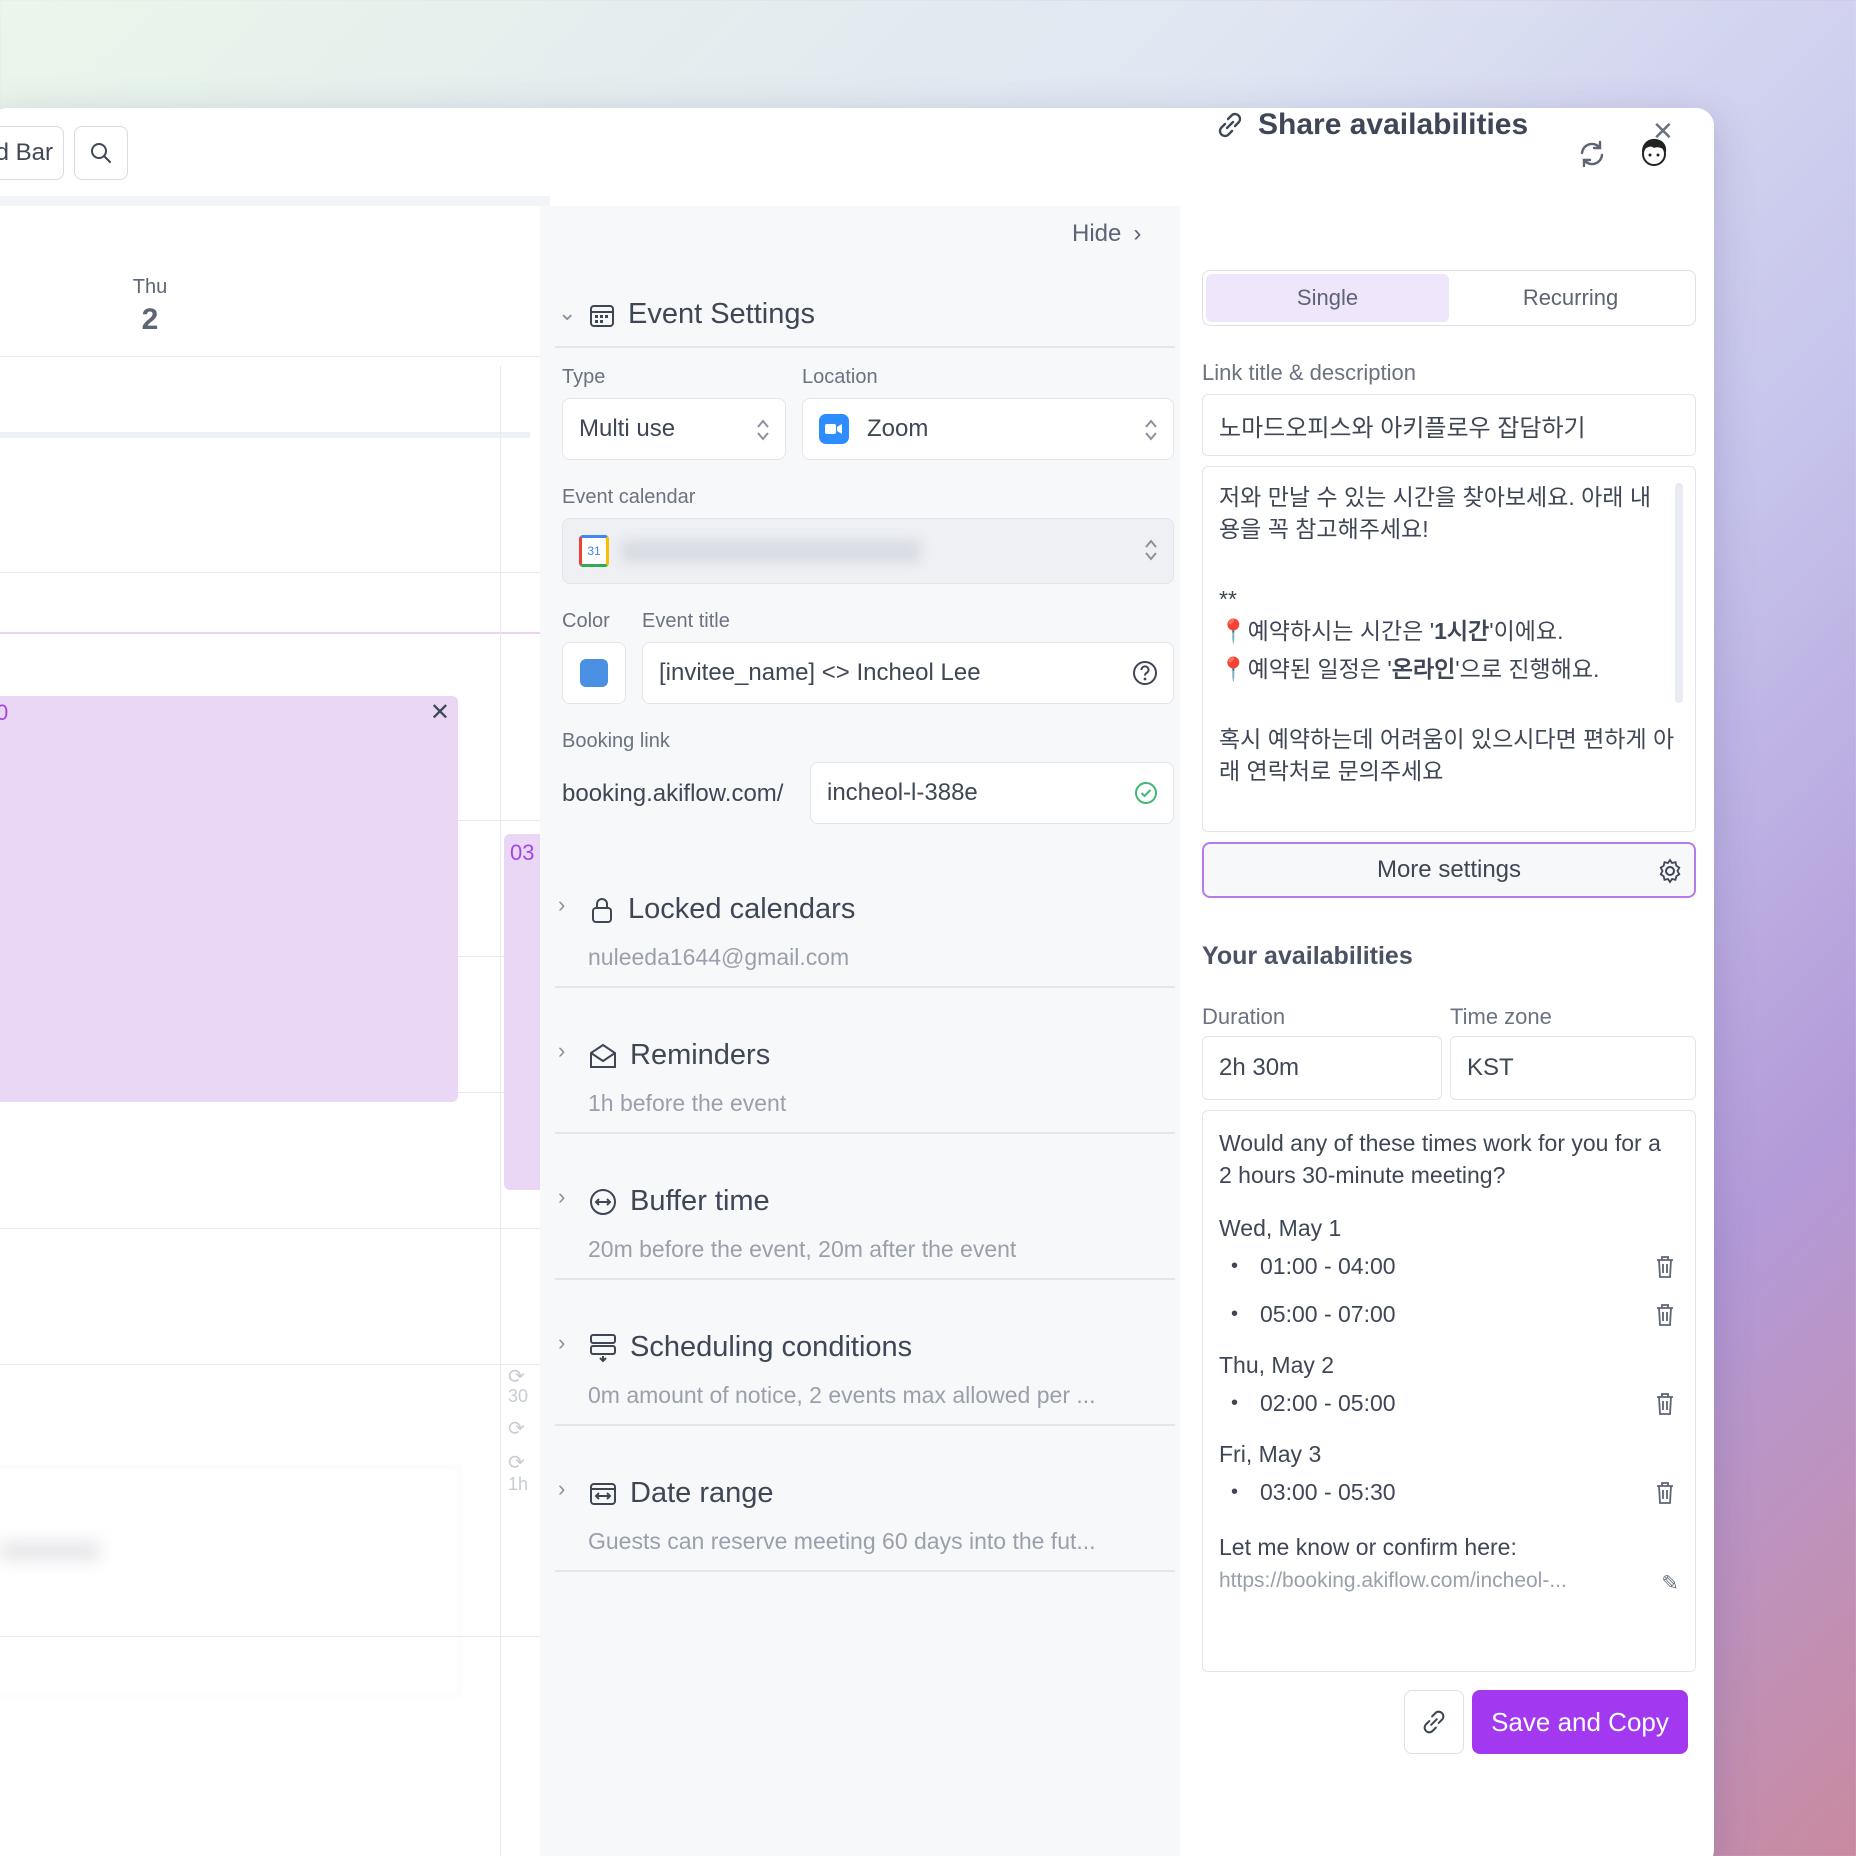 This screenshot has height=1856, width=1856. Describe the element at coordinates (602, 315) in the screenshot. I see `calendar-icon` at that location.